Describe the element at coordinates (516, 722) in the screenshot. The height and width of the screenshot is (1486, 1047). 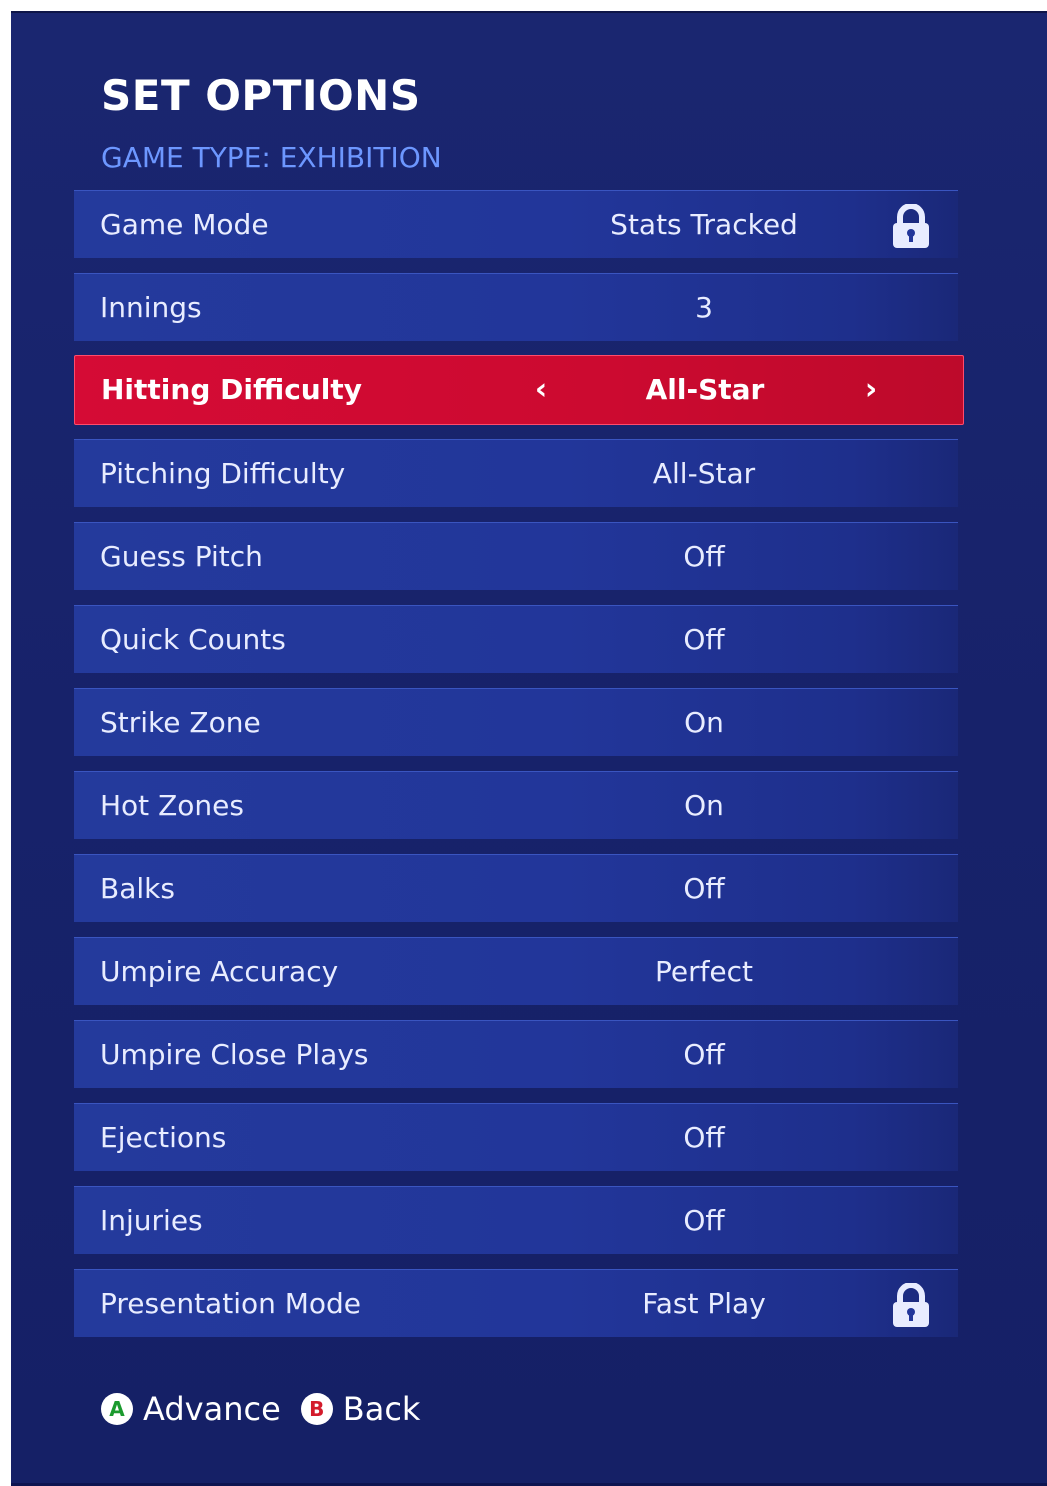
I see `option-row-strike-zone: Strike Zone On` at that location.